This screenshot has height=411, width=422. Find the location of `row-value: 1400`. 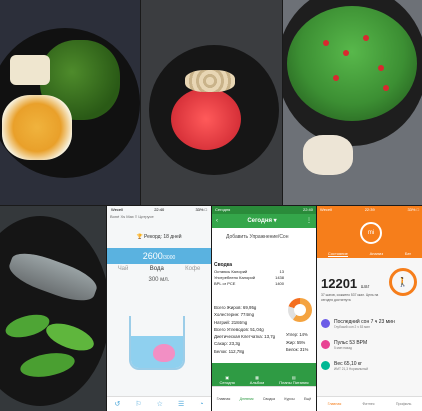

row-value: 1400 is located at coordinates (279, 283).